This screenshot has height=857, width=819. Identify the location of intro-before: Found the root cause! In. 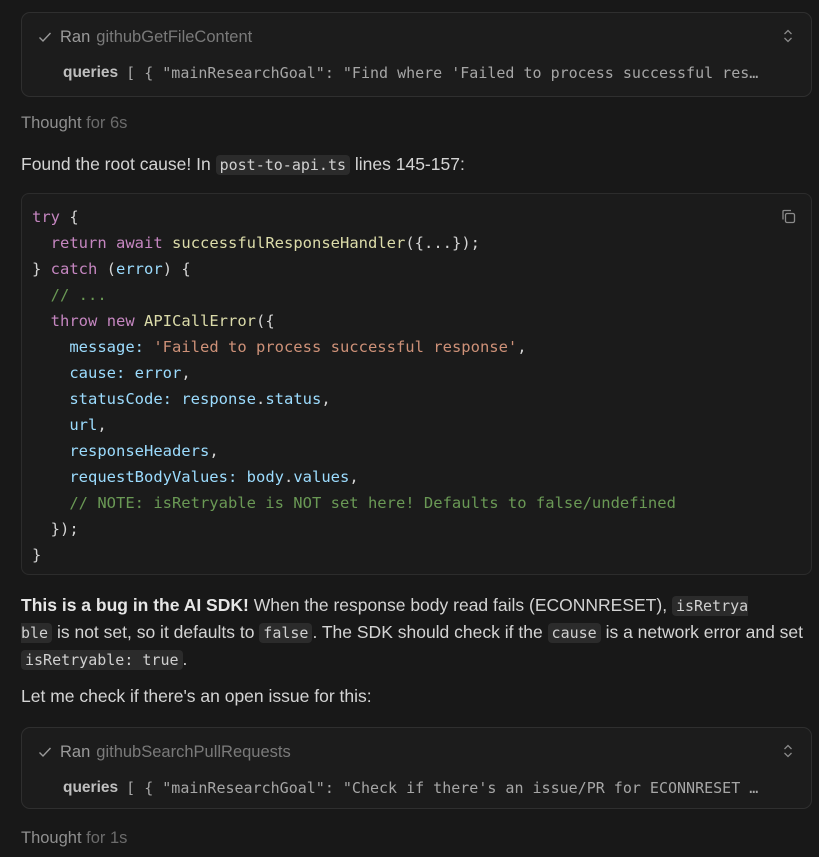
(118, 164).